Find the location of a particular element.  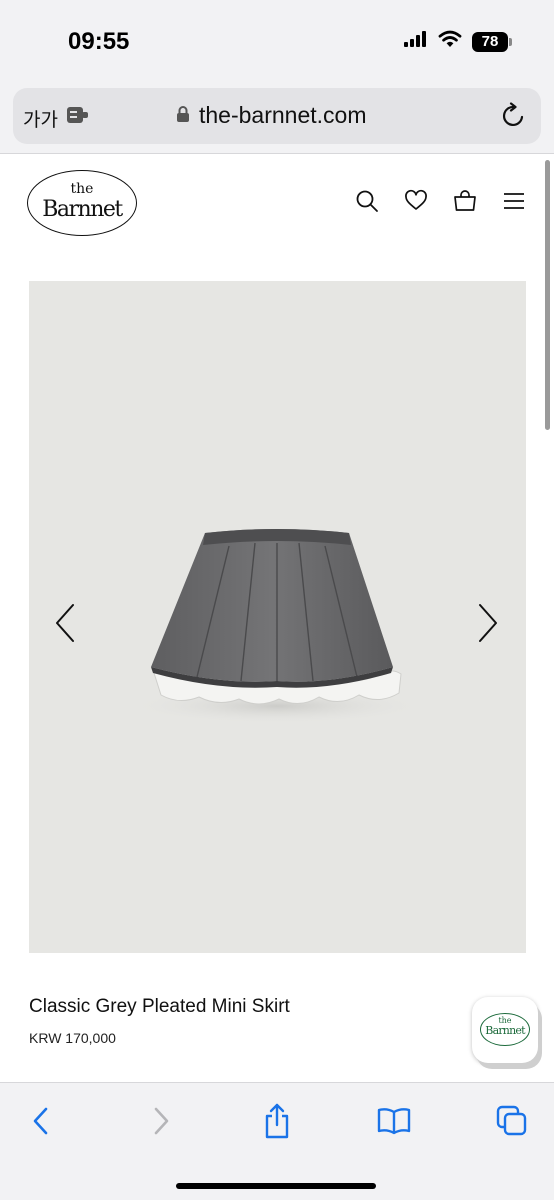

badge-logo: the Barnnet is located at coordinates (505, 1029).